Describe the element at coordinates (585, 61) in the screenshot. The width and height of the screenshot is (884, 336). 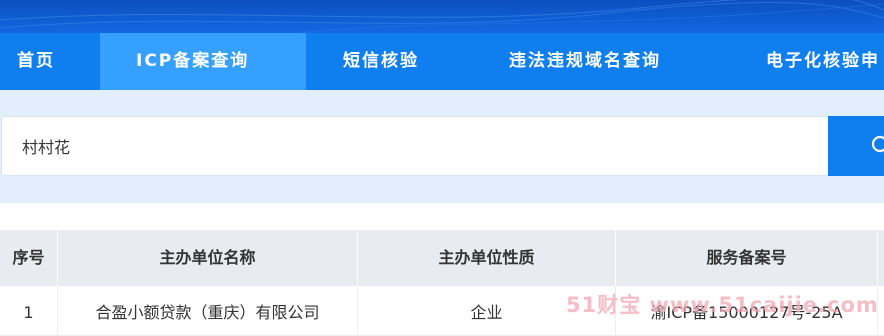
I see `nav-item-illegal-domain-query: 违法违规域名查询` at that location.